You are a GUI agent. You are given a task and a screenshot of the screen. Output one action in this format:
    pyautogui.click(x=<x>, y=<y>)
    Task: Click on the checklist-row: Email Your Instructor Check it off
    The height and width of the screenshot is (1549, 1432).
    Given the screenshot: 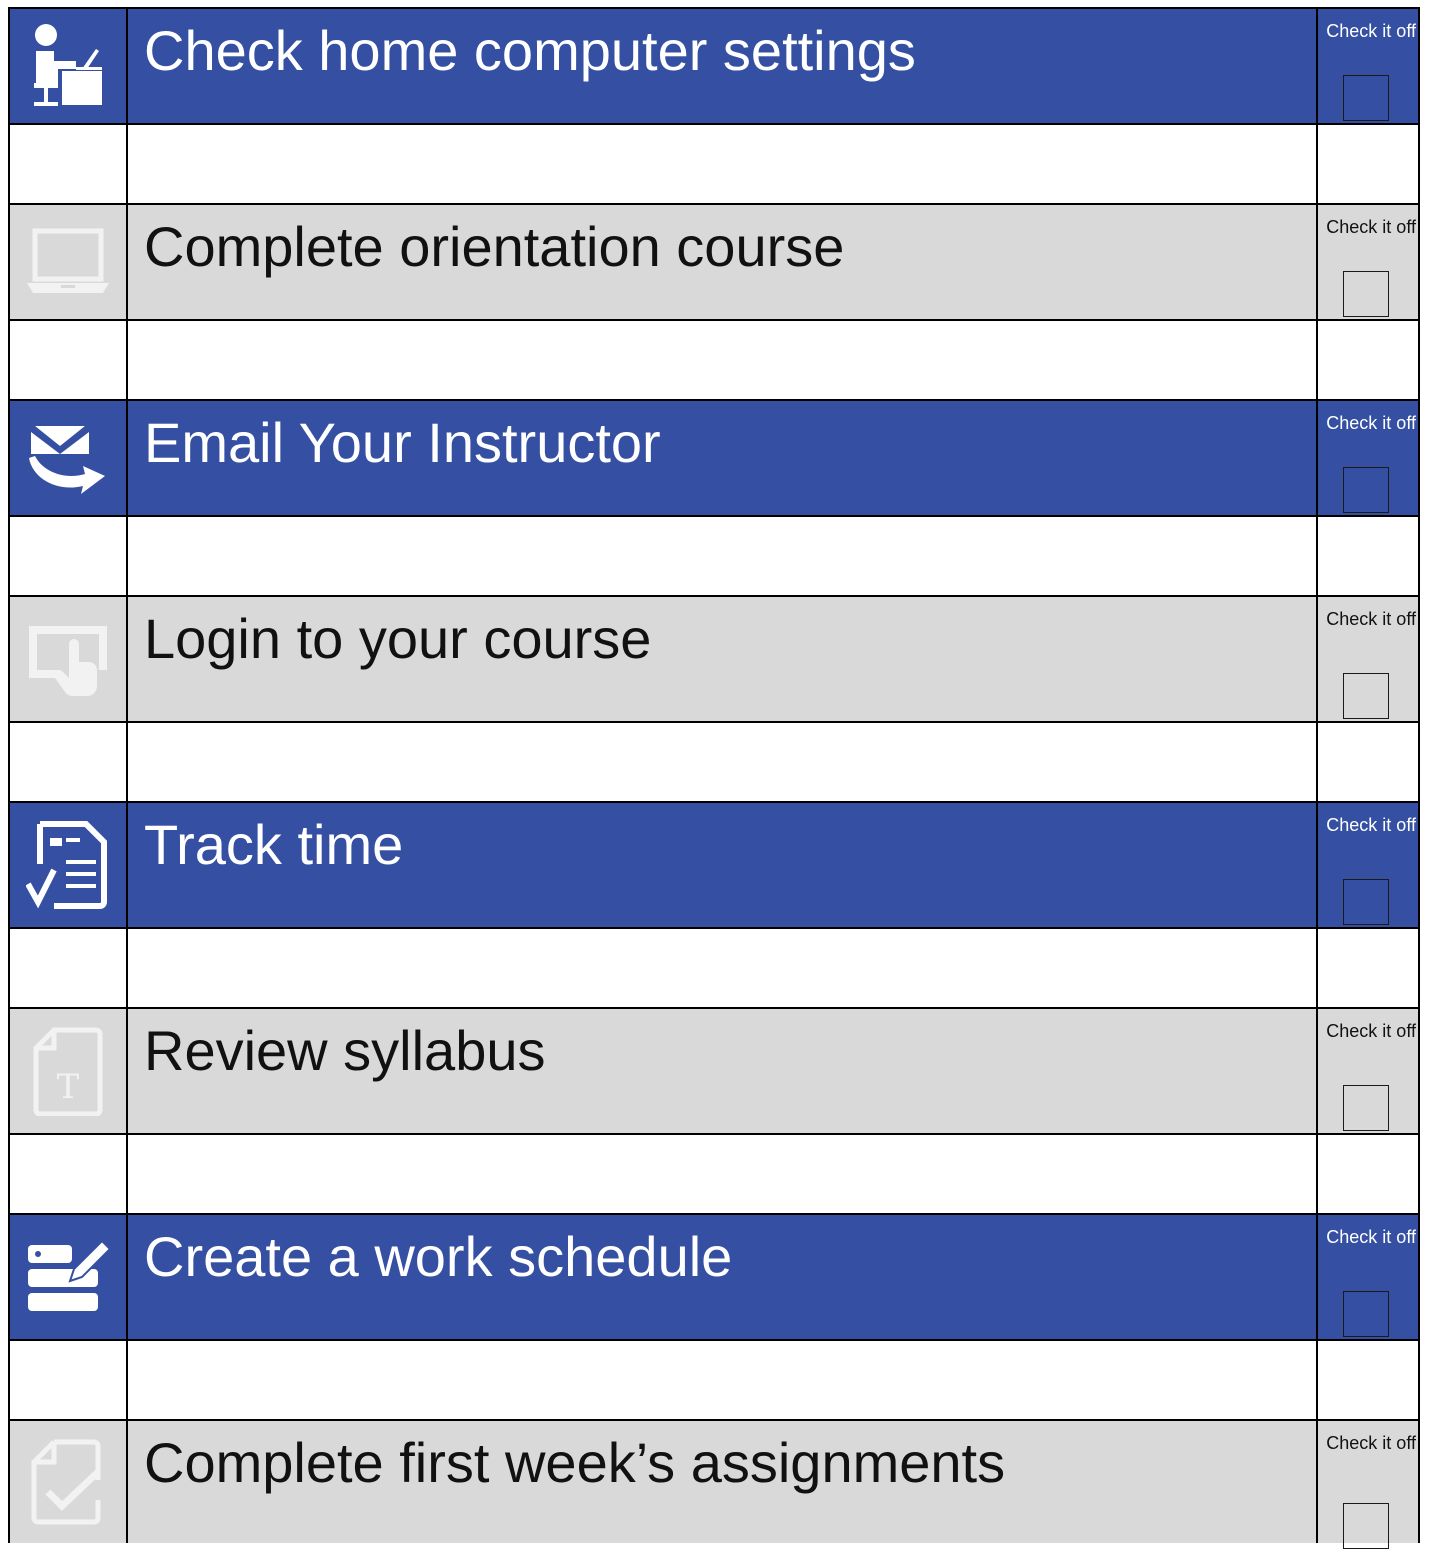 What is the action you would take?
    pyautogui.click(x=714, y=459)
    